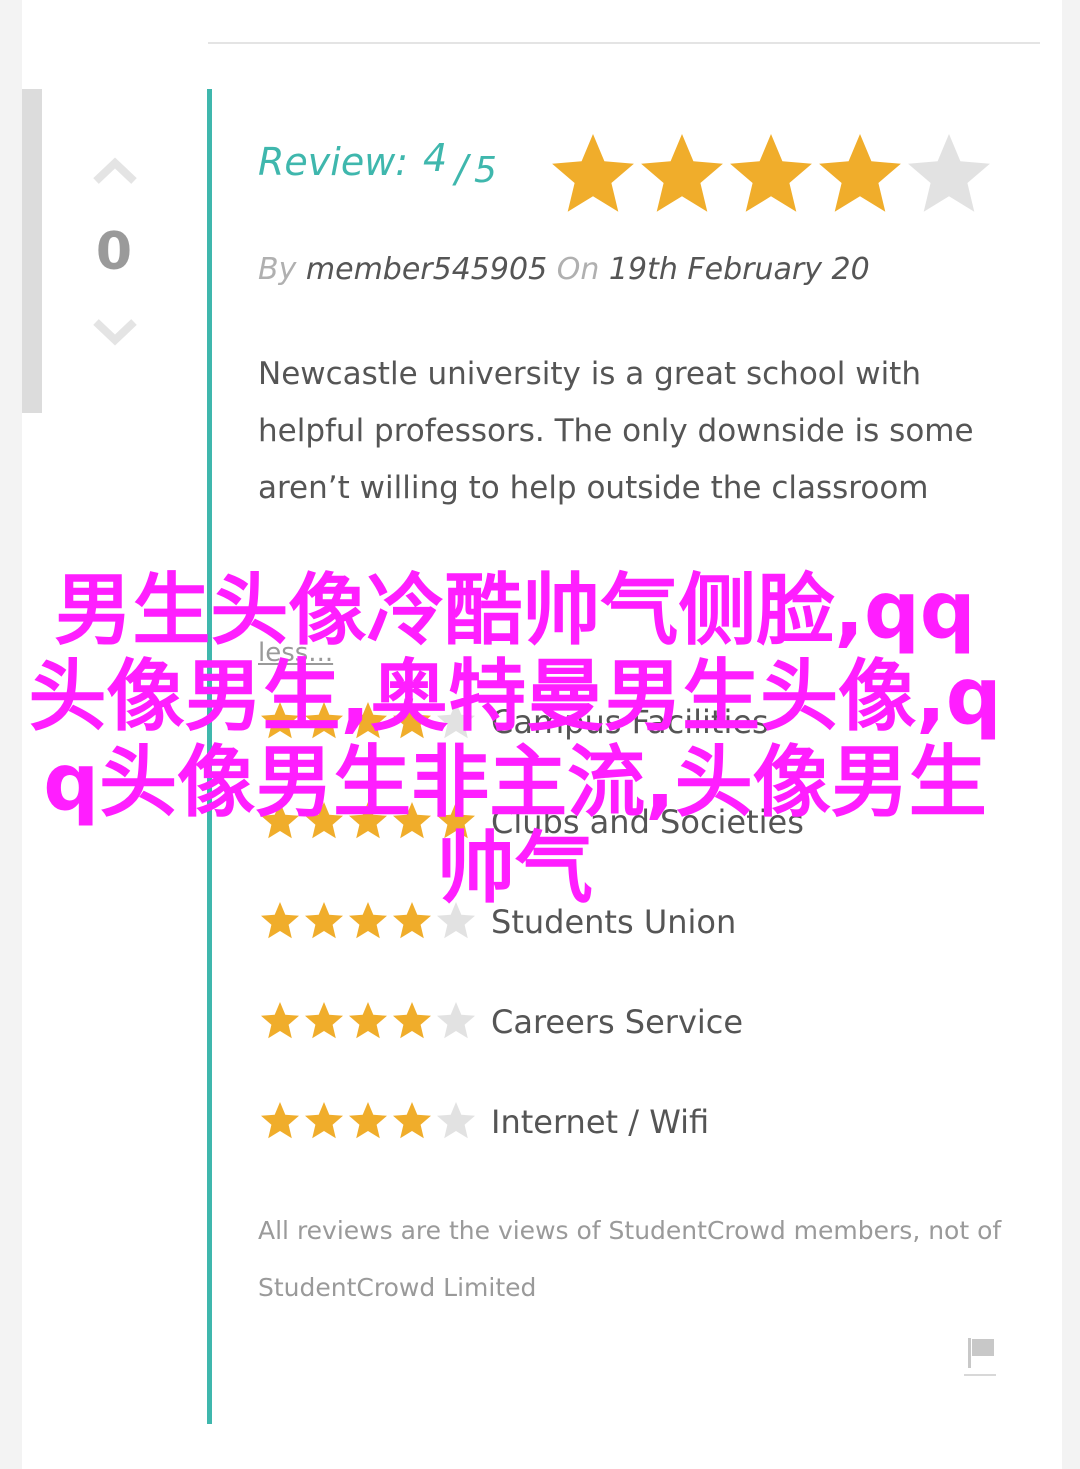 This screenshot has width=1080, height=1469. I want to click on upvote-button, so click(115, 170).